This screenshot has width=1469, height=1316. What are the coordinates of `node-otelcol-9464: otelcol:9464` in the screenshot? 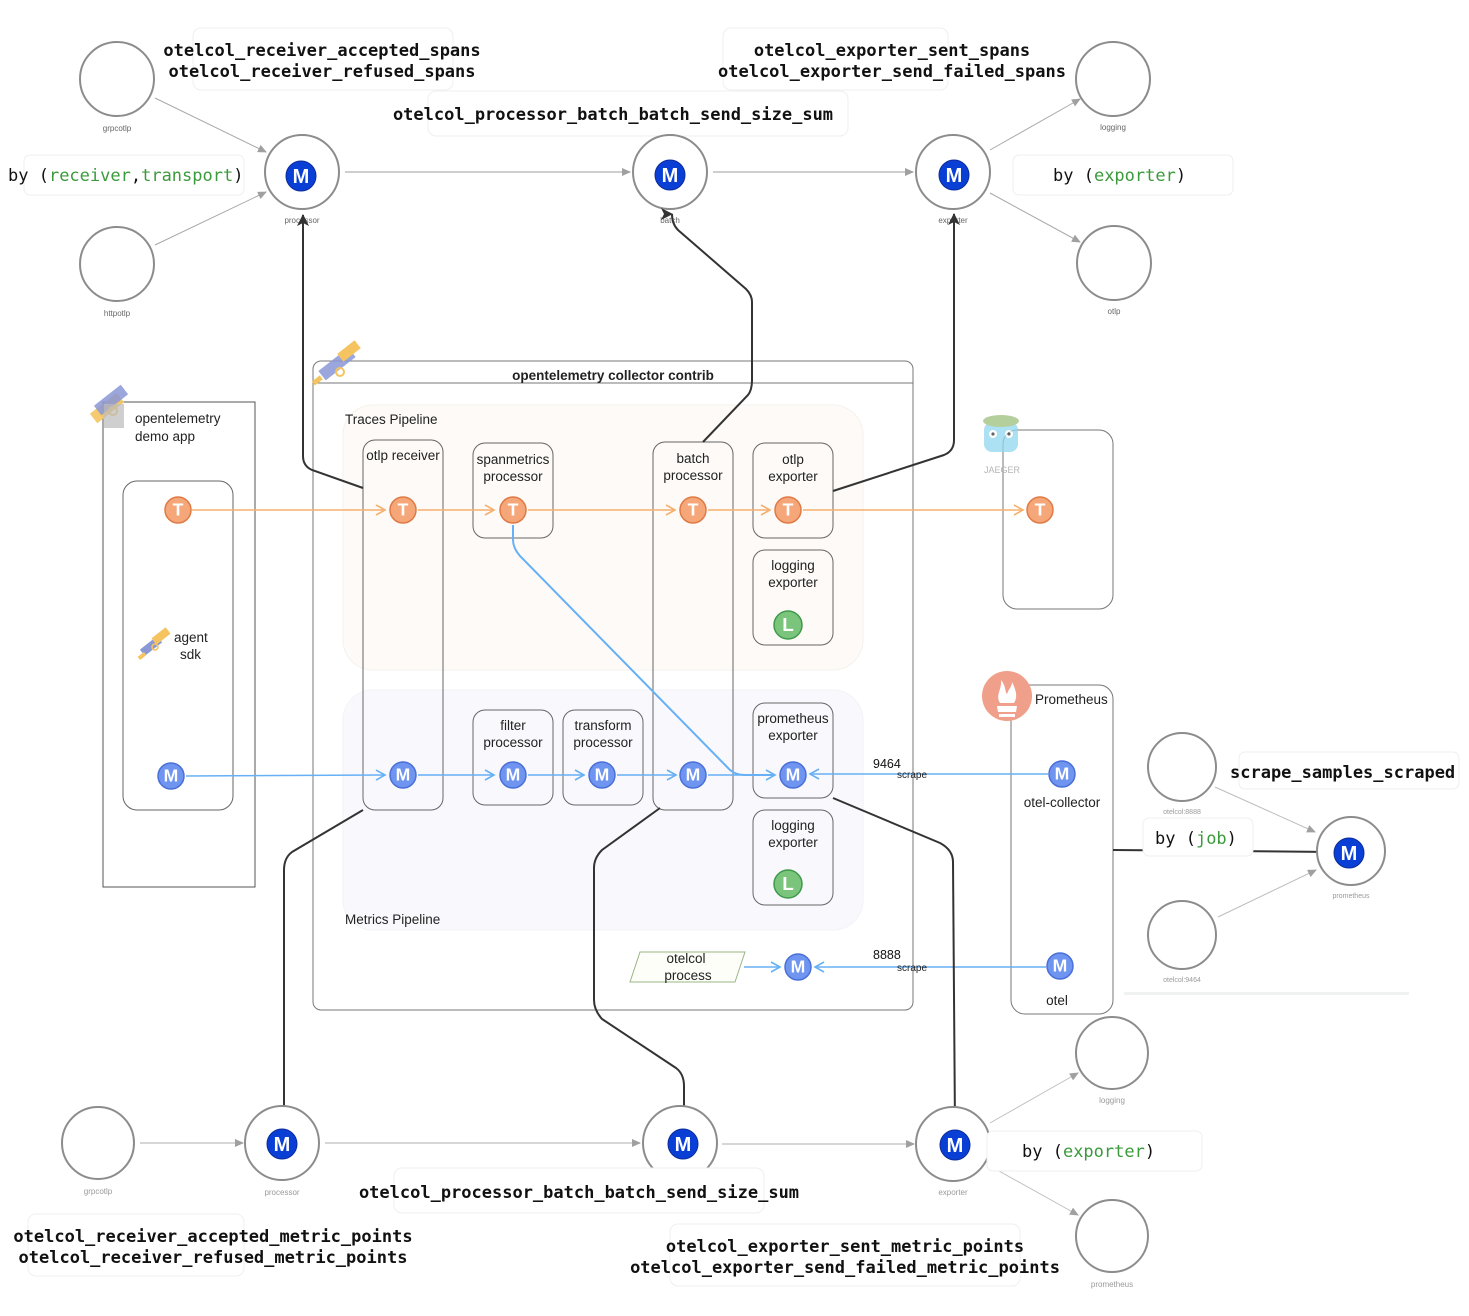 It's located at (1182, 942).